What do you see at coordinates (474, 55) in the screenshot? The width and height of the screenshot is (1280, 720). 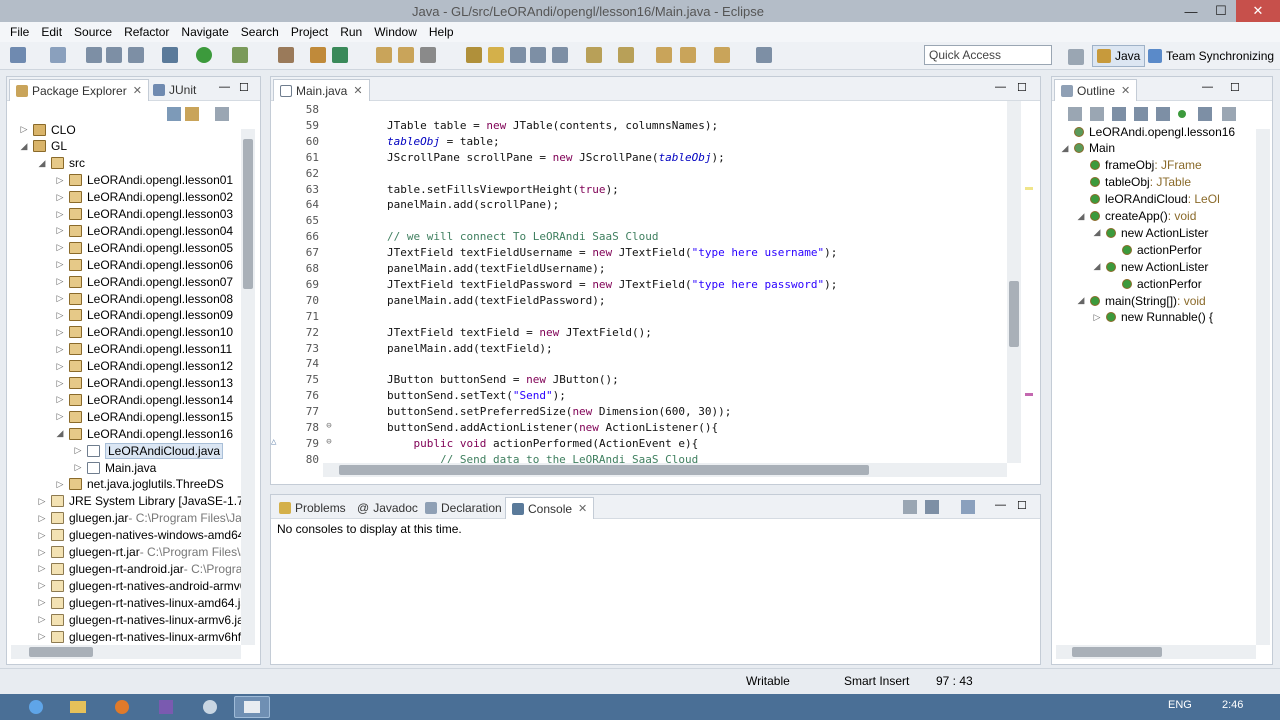 I see `pencil-icon` at bounding box center [474, 55].